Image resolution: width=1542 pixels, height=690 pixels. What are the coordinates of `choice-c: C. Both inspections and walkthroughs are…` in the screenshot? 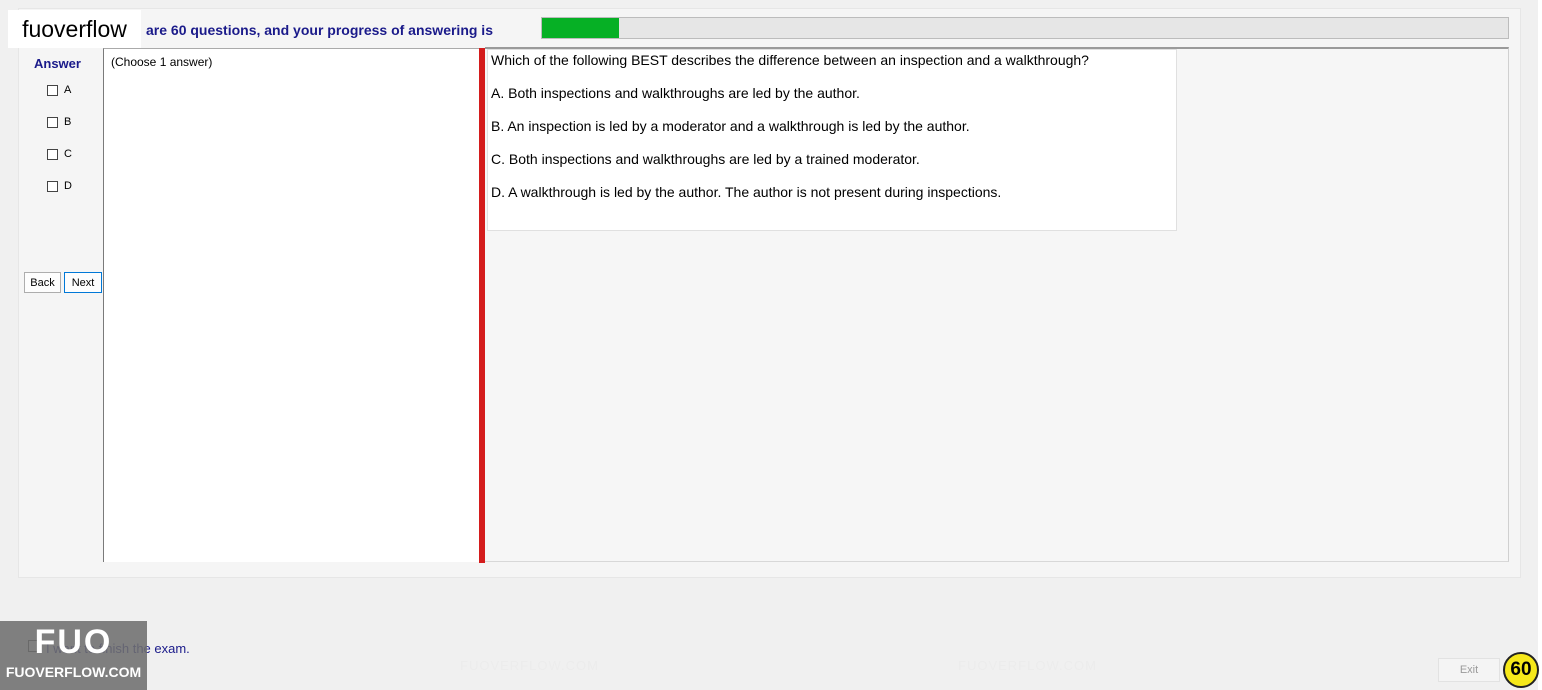 It's located at (705, 159).